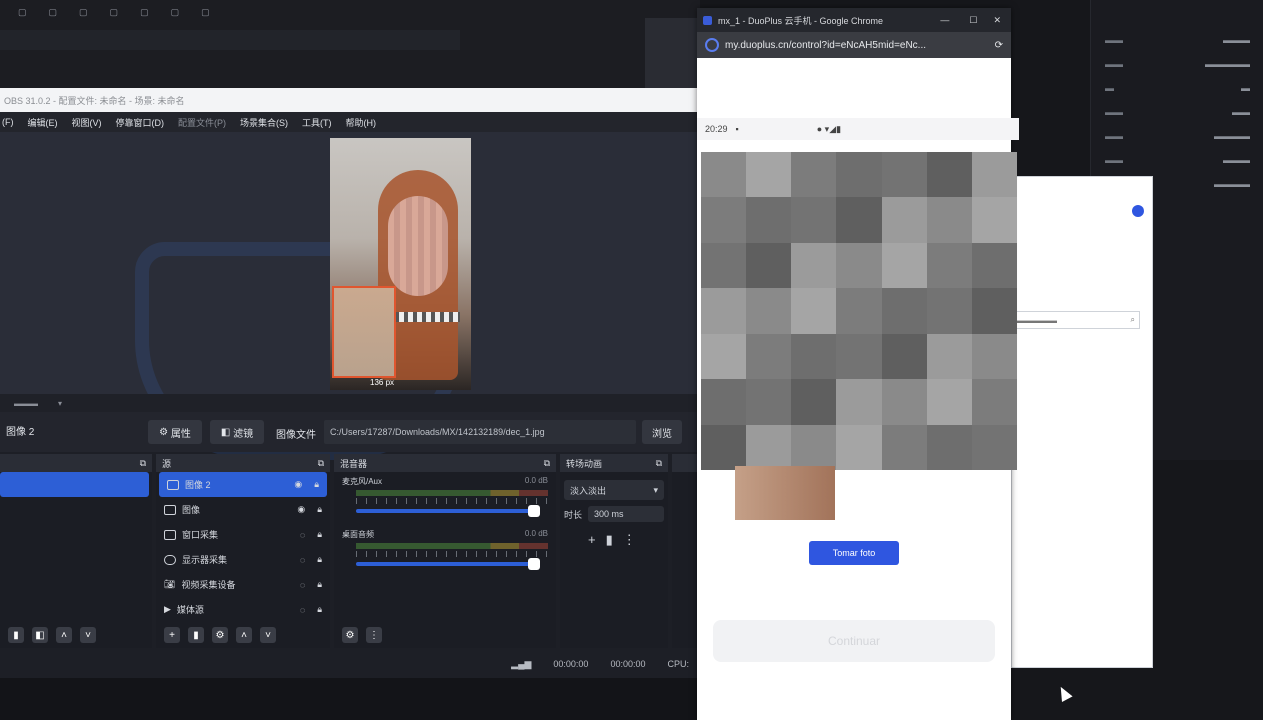 This screenshot has width=1263, height=720. I want to click on transition-select: 淡入淡出 ▾, so click(614, 490).